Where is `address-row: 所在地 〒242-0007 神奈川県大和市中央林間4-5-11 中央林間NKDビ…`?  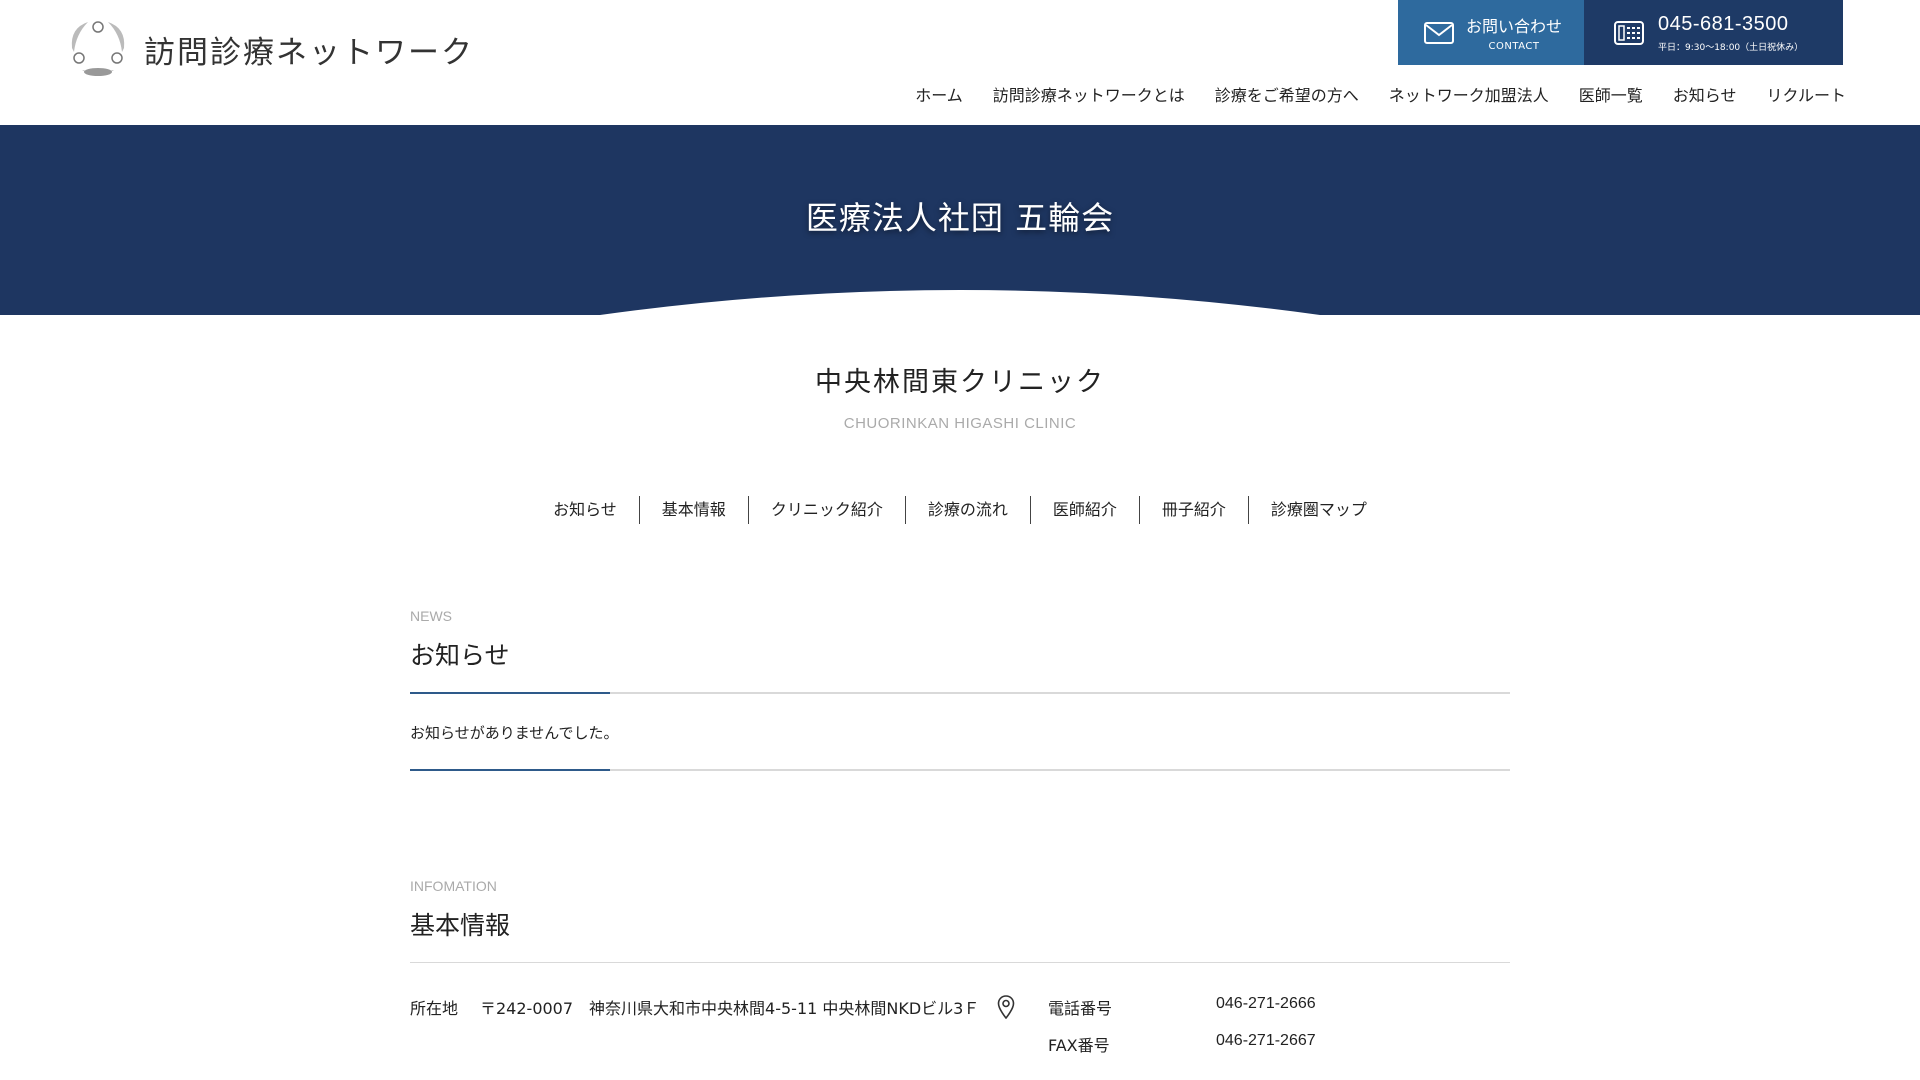
address-row: 所在地 〒242-0007 神奈川県大和市中央林間4-5-11 中央林間NKDビ… is located at coordinates (712, 1007).